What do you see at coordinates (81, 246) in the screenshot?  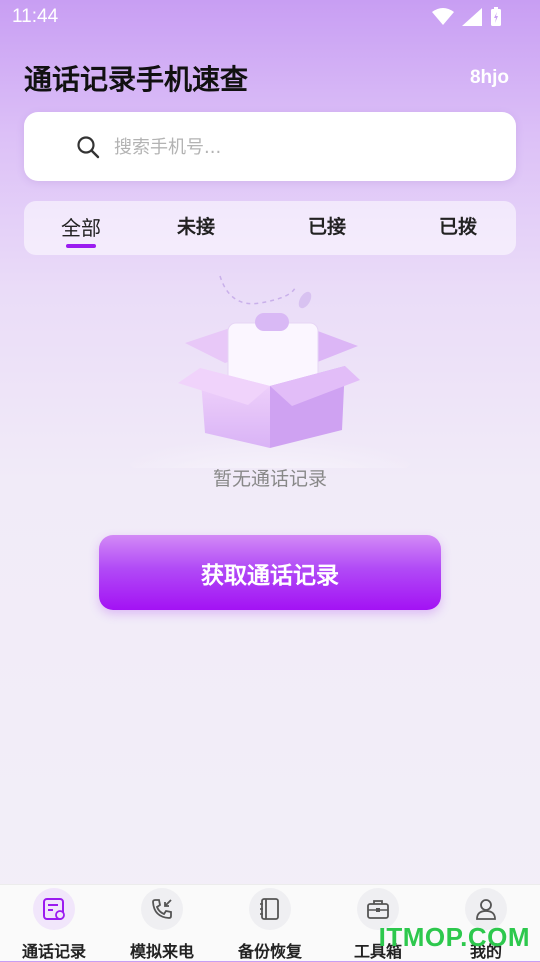 I see `tab-active-indicator` at bounding box center [81, 246].